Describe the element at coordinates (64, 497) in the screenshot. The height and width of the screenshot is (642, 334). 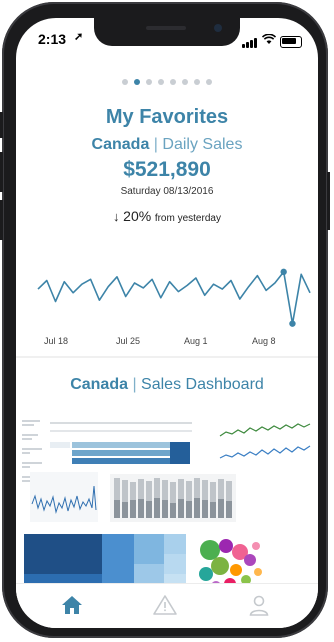
I see `daily-sales-thumbnail` at that location.